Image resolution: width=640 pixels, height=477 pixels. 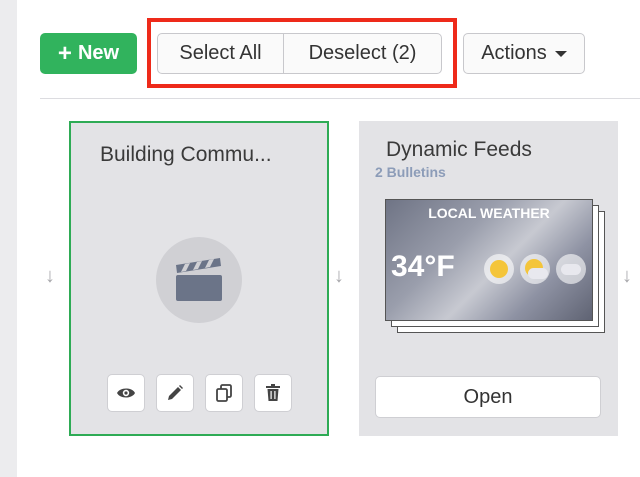 What do you see at coordinates (499, 269) in the screenshot?
I see `sun-icon` at bounding box center [499, 269].